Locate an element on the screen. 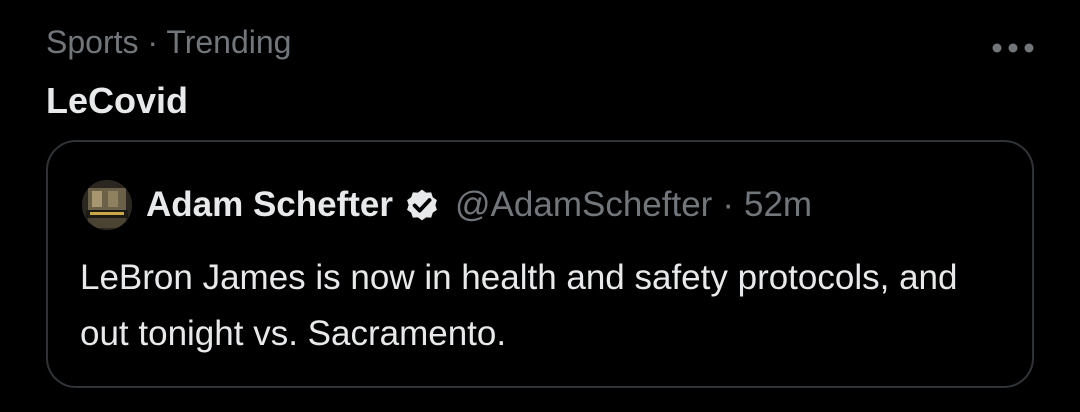 This screenshot has width=1080, height=412. more-options-button is located at coordinates (1013, 48).